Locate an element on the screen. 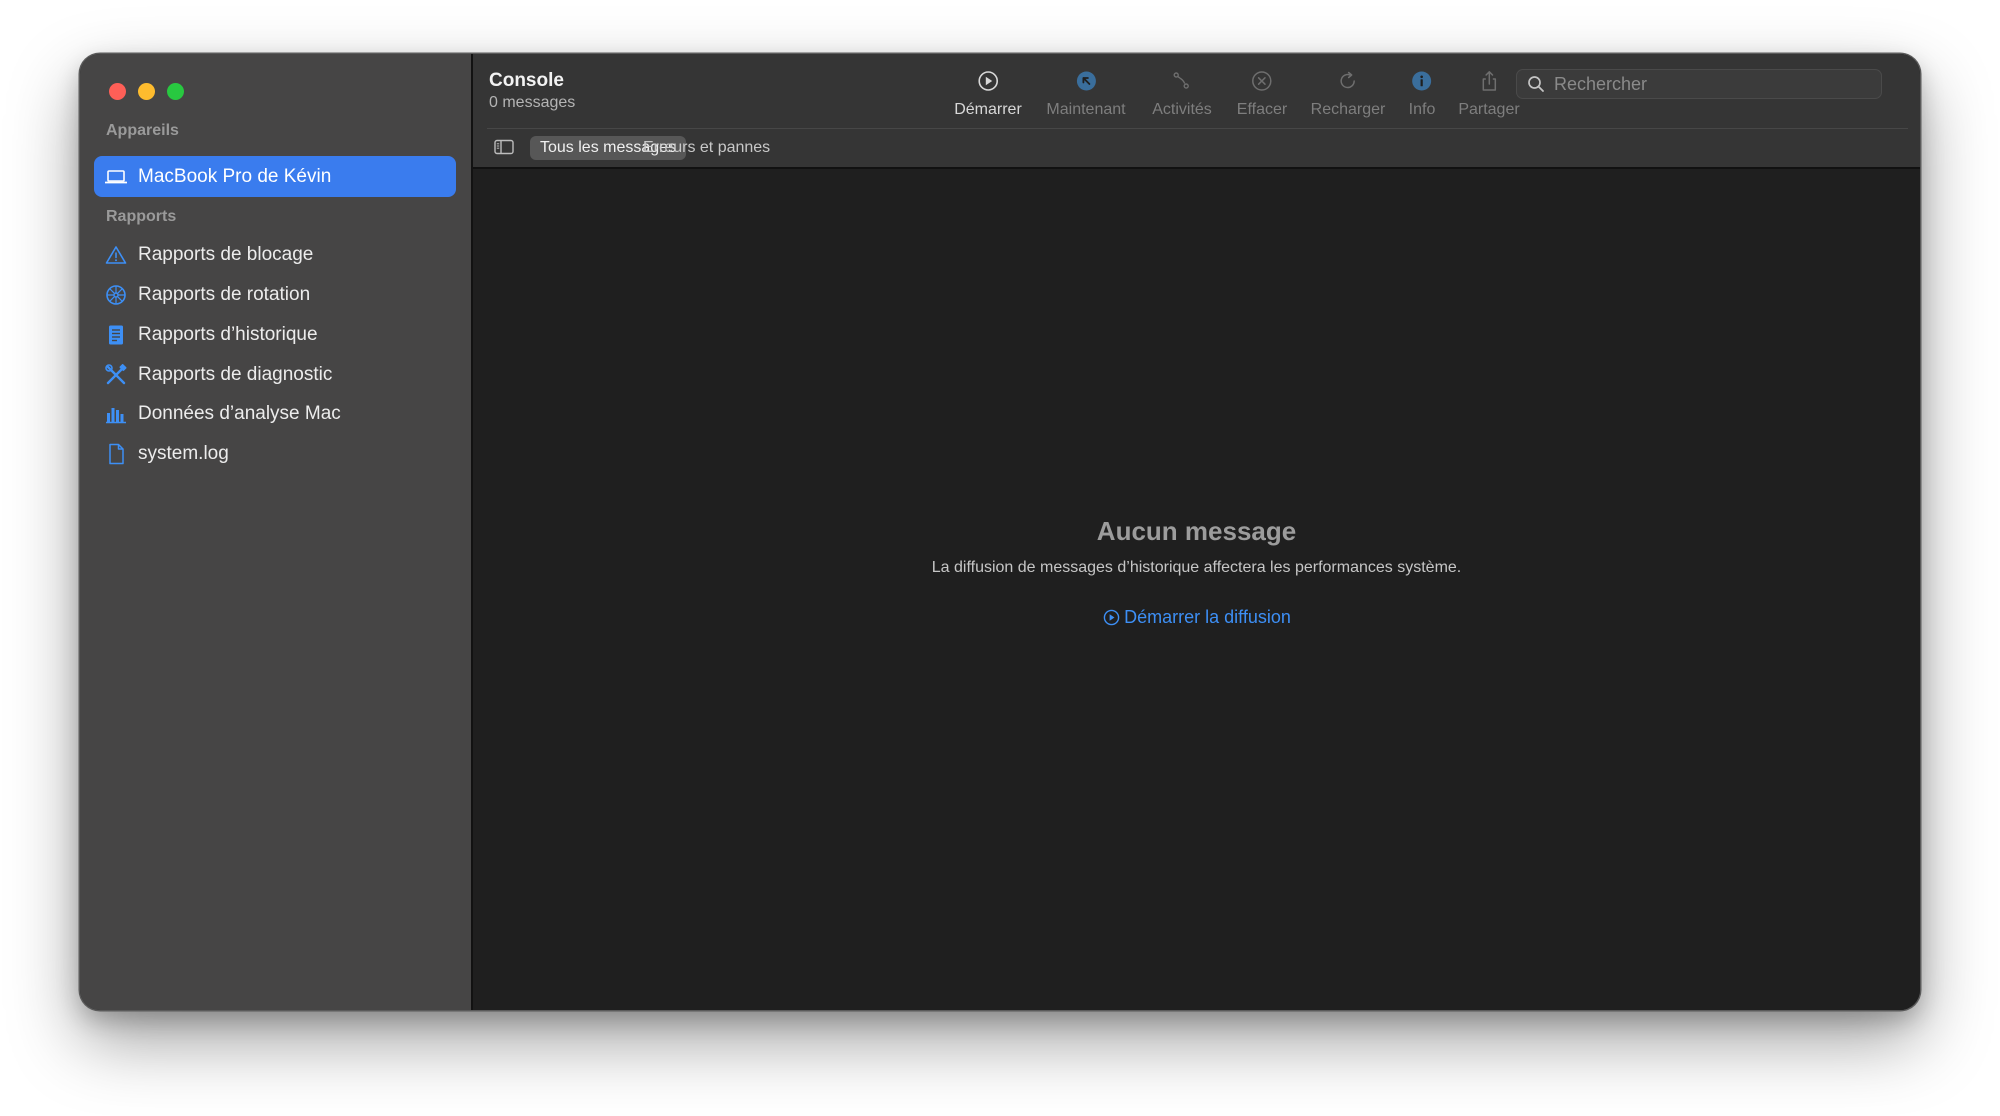  start-button: Démarrer is located at coordinates (988, 98).